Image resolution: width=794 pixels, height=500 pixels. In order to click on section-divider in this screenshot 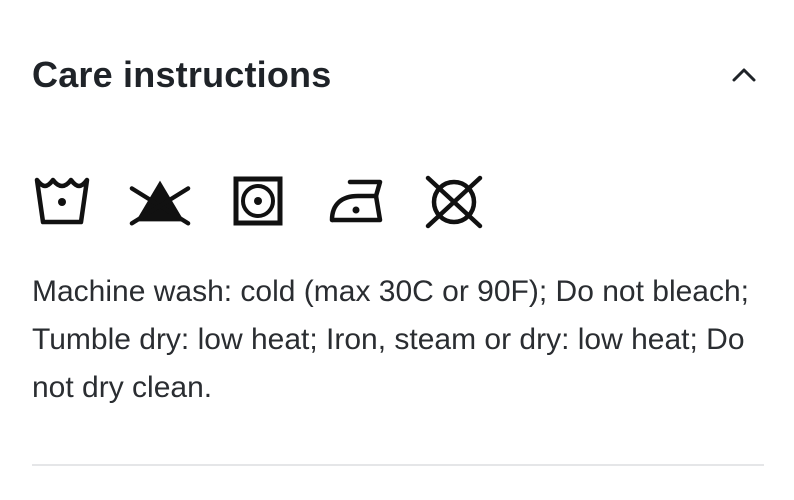, I will do `click(398, 465)`.